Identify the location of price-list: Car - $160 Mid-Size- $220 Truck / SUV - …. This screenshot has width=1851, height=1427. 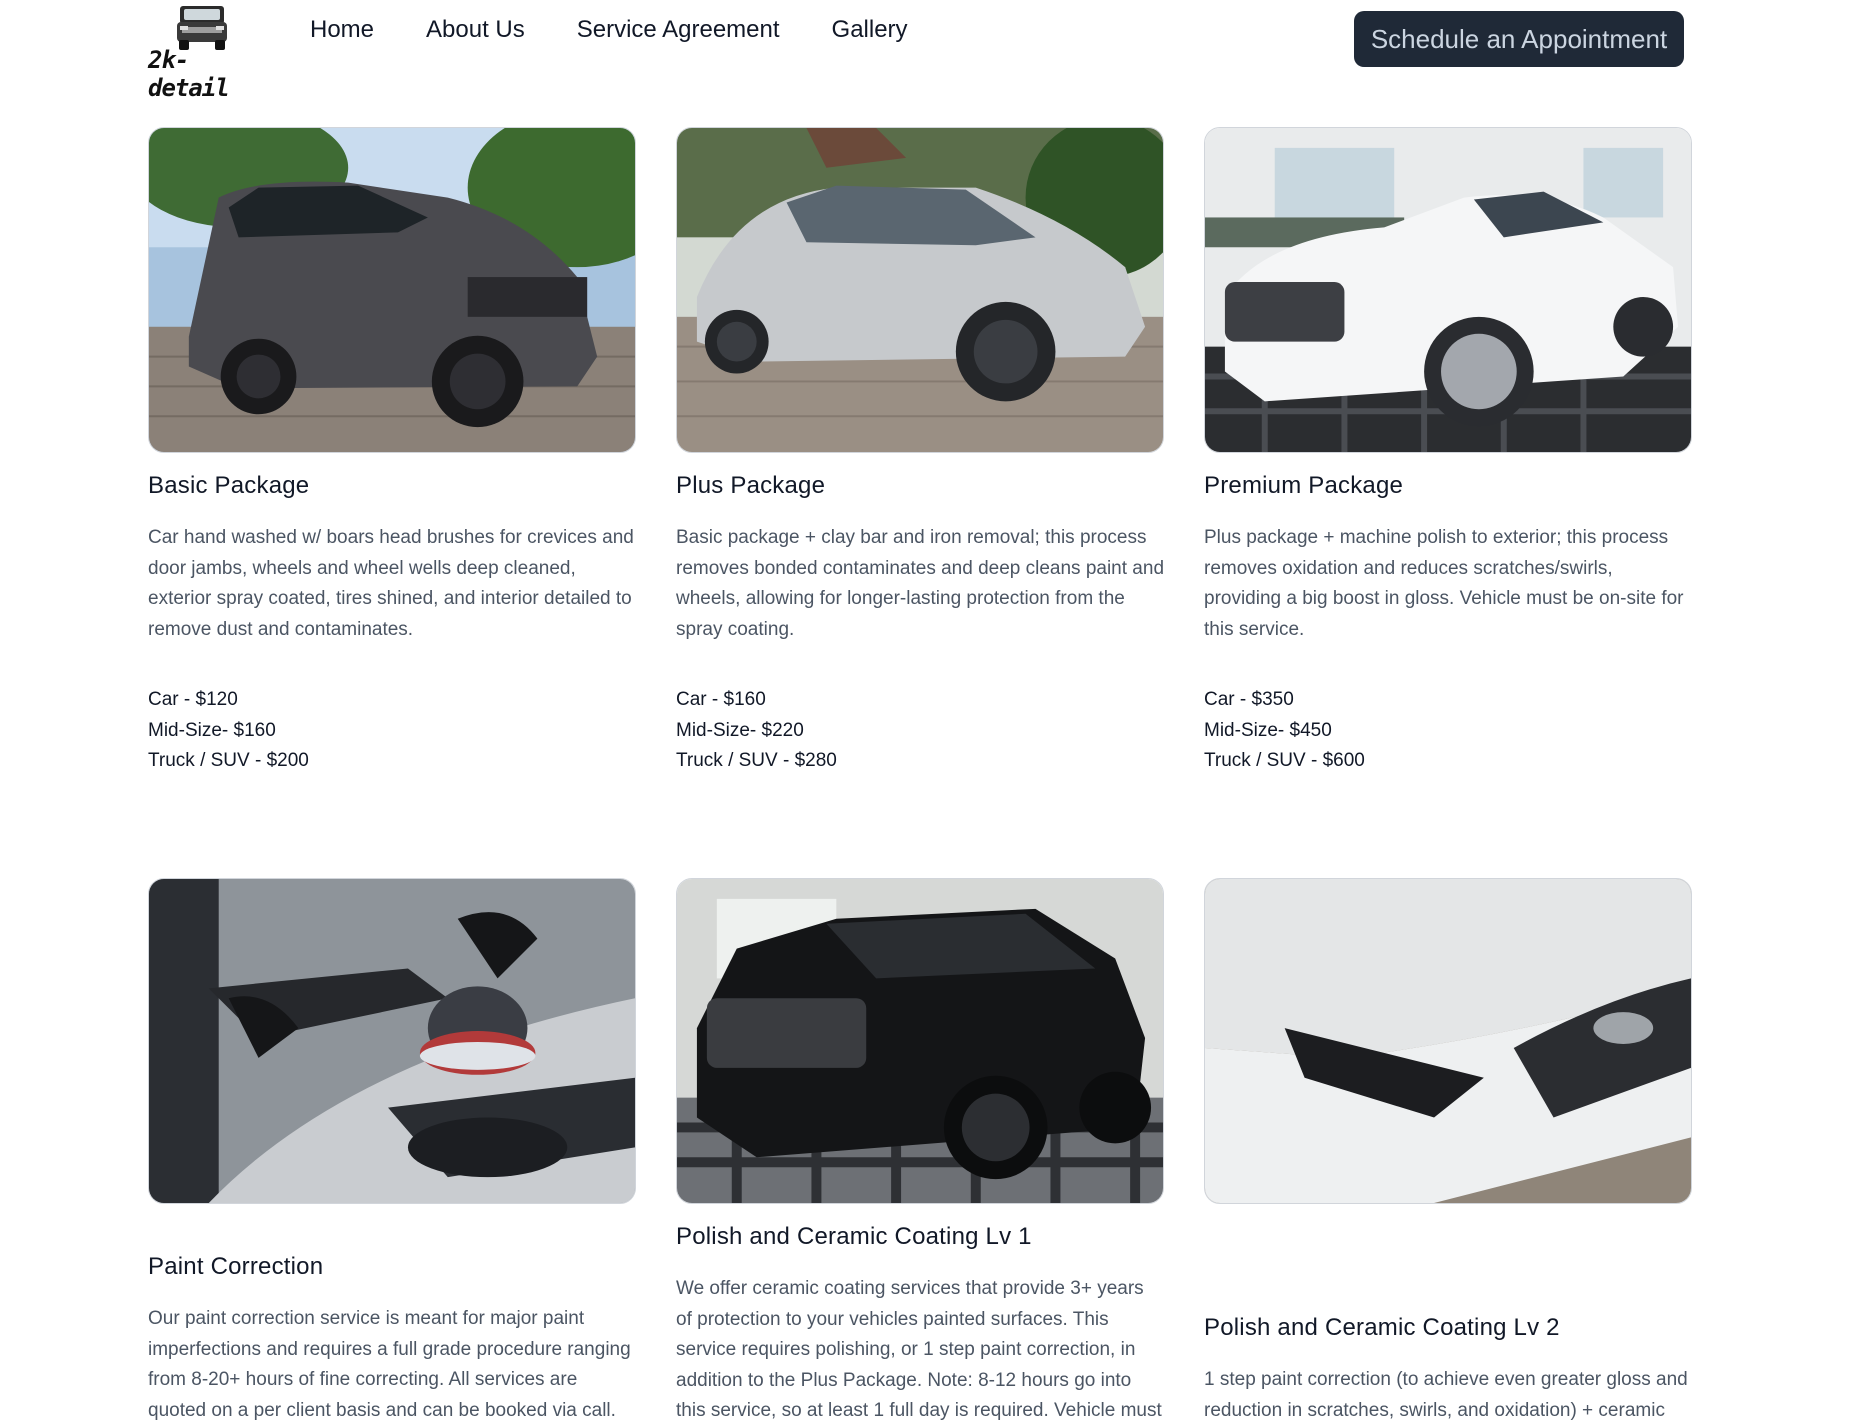
(920, 731).